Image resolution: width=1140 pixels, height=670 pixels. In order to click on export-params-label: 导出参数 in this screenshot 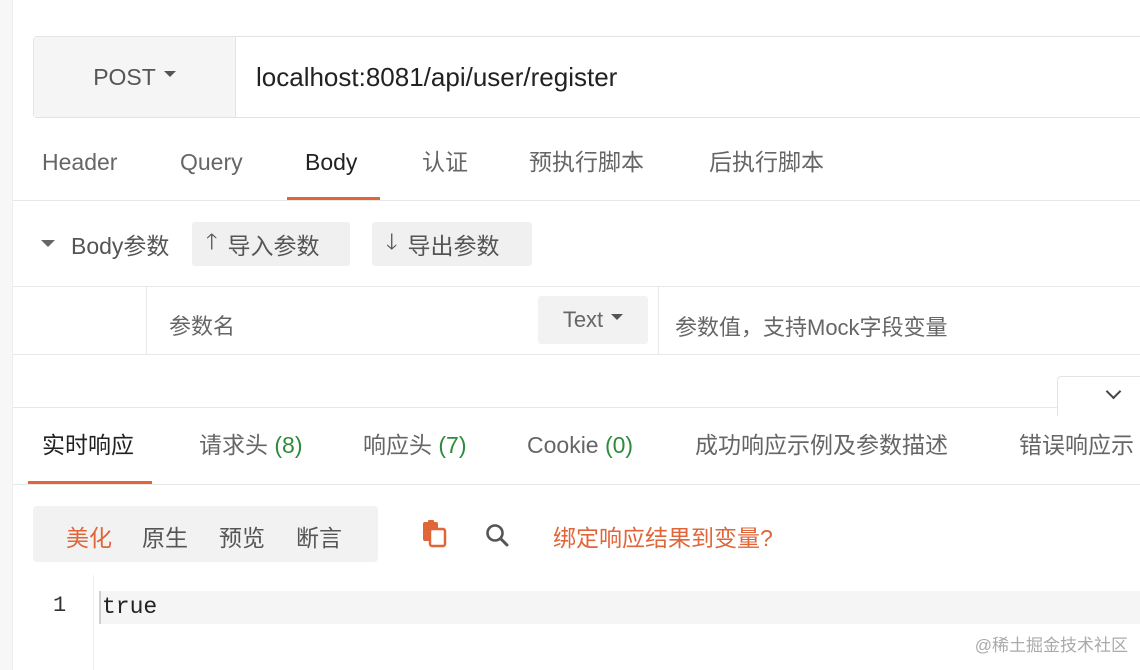, I will do `click(453, 246)`.